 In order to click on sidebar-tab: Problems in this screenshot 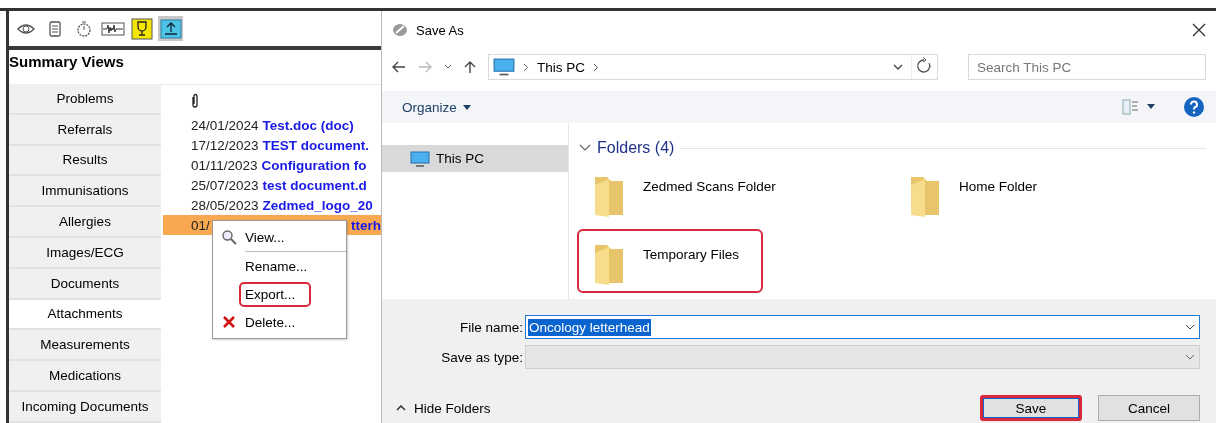, I will do `click(85, 99)`.